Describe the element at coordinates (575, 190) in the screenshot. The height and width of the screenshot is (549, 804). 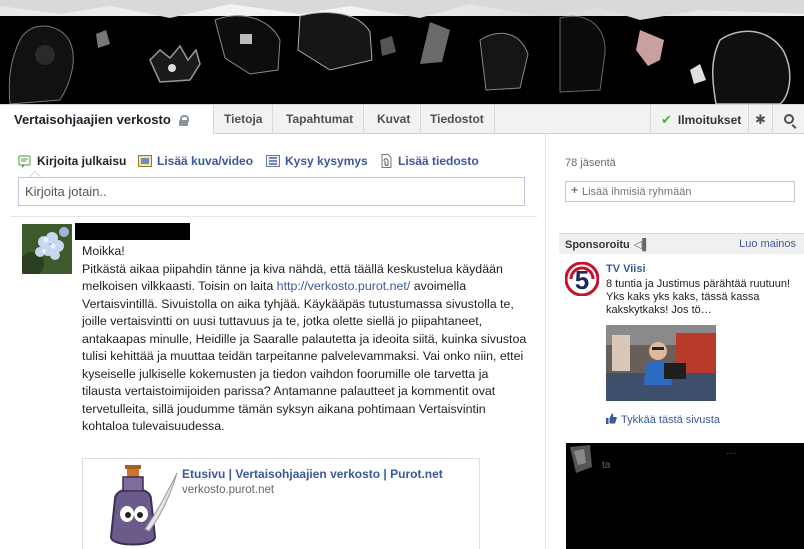
I see `plus-icon: +` at that location.